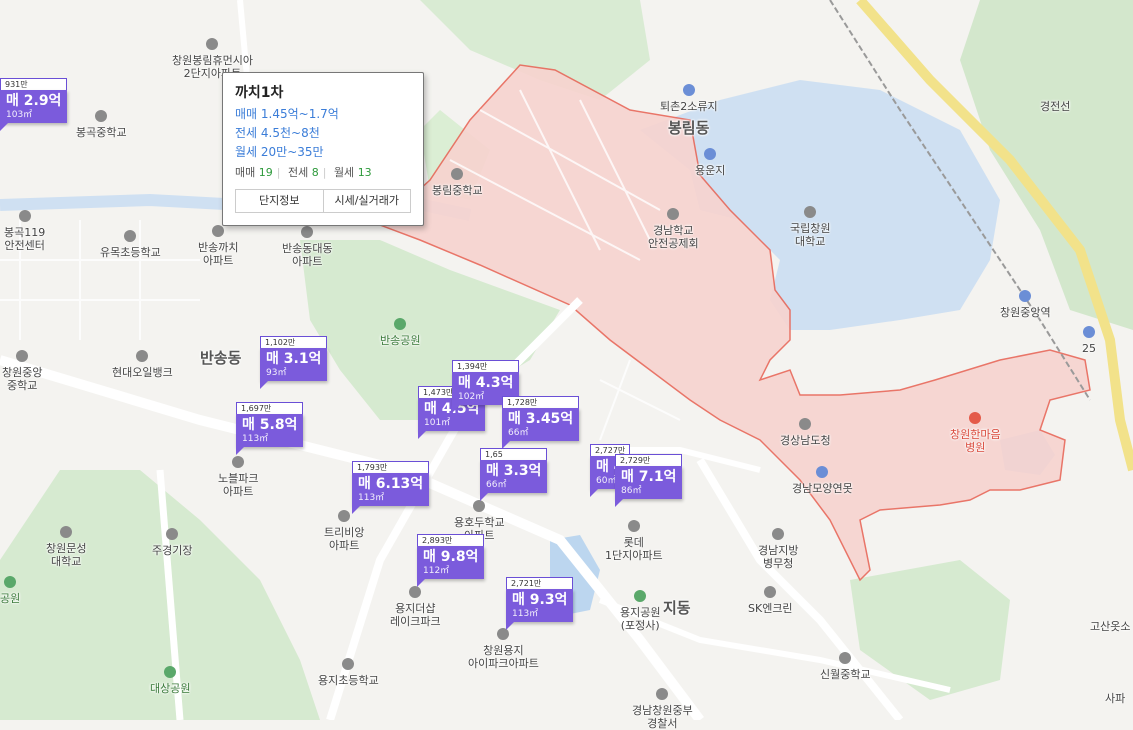 The image size is (1133, 730). What do you see at coordinates (514, 454) in the screenshot?
I see `marker-price-per-area: 1,65` at bounding box center [514, 454].